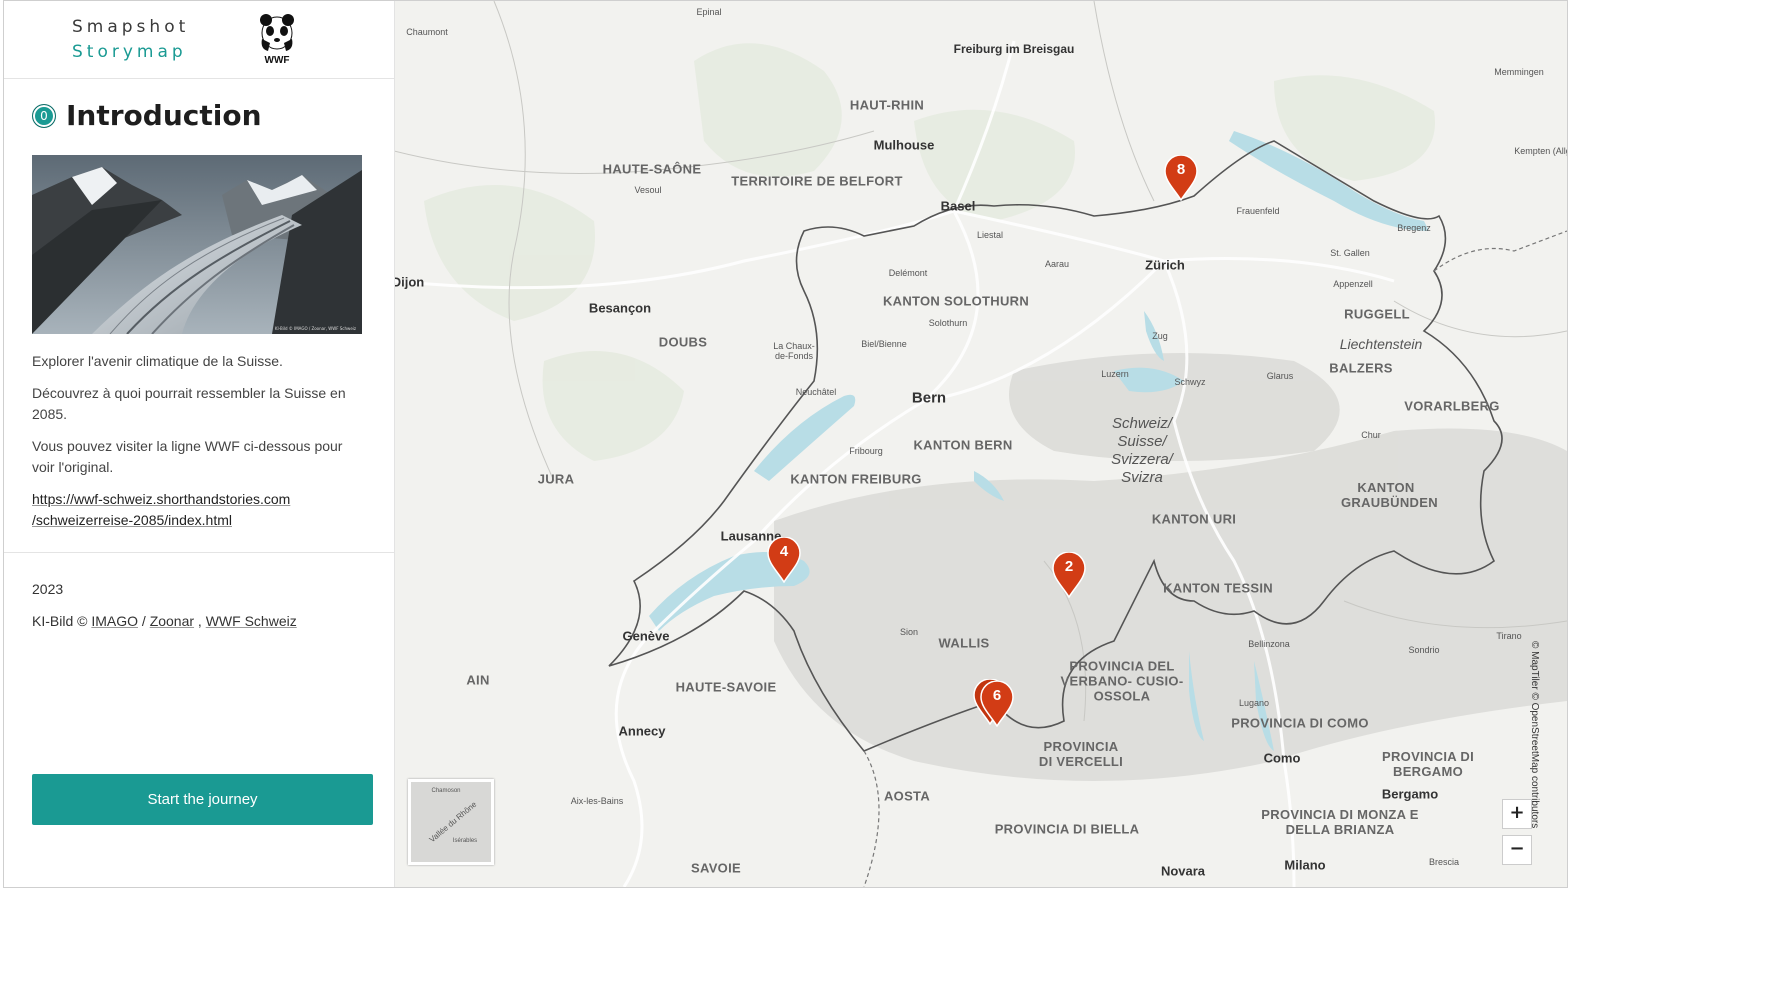 This screenshot has width=1772, height=1003. Describe the element at coordinates (199, 552) in the screenshot. I see `sidebar-divider` at that location.